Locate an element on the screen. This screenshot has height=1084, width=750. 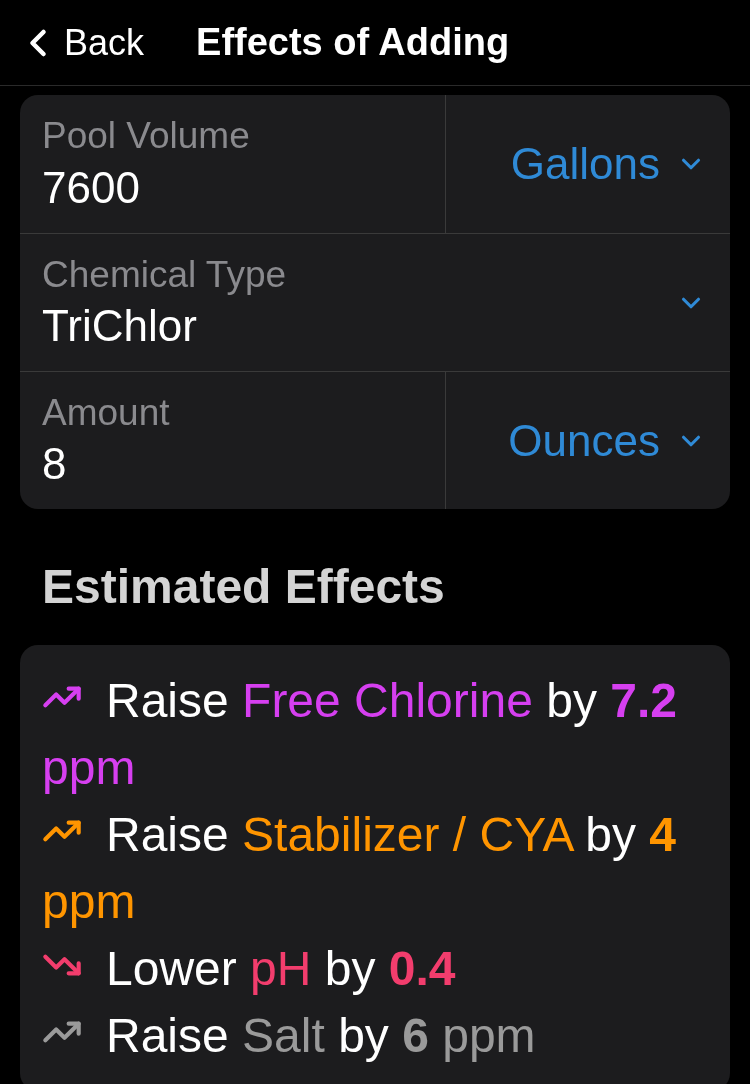
unit-dropdown: Gallons is located at coordinates (587, 164).